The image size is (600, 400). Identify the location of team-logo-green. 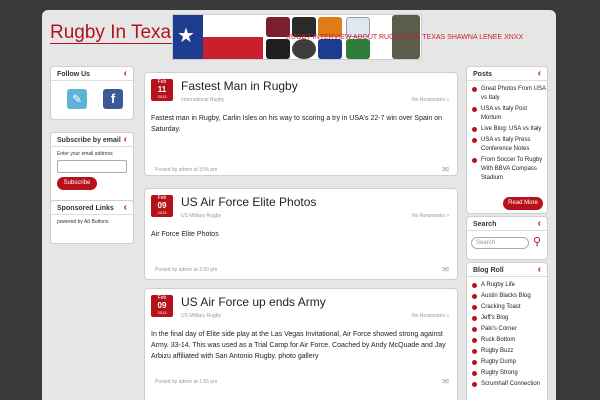
(358, 49).